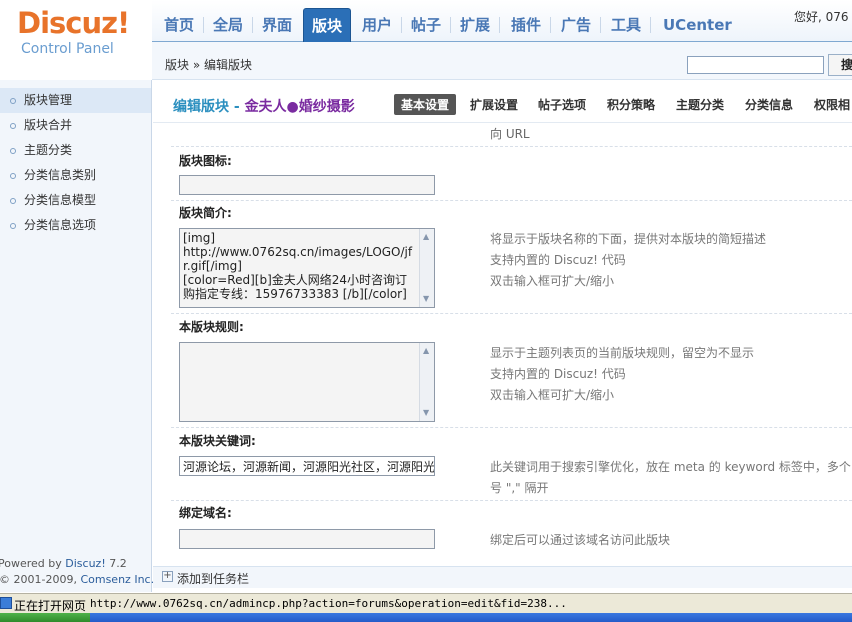  I want to click on forum-name: 金夫人●婚纱摄影, so click(299, 107).